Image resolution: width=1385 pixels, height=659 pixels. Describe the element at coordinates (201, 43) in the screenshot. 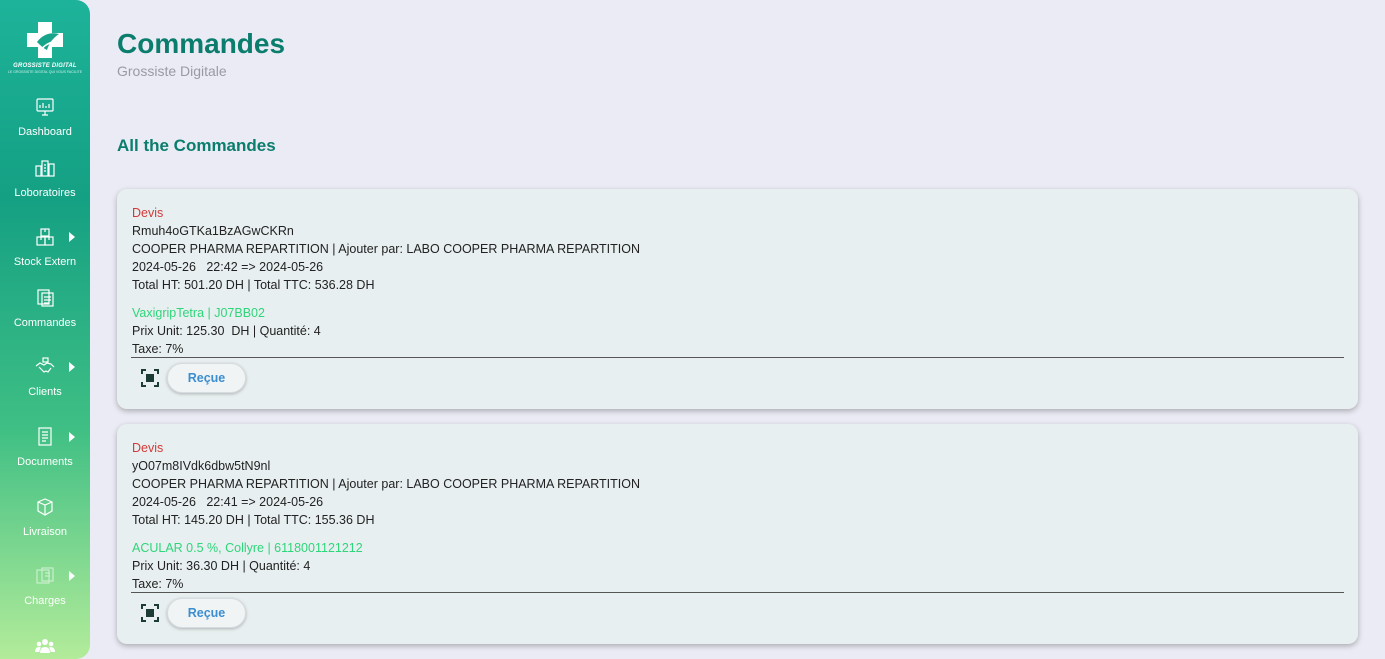

I see `page-title: Commandes` at that location.